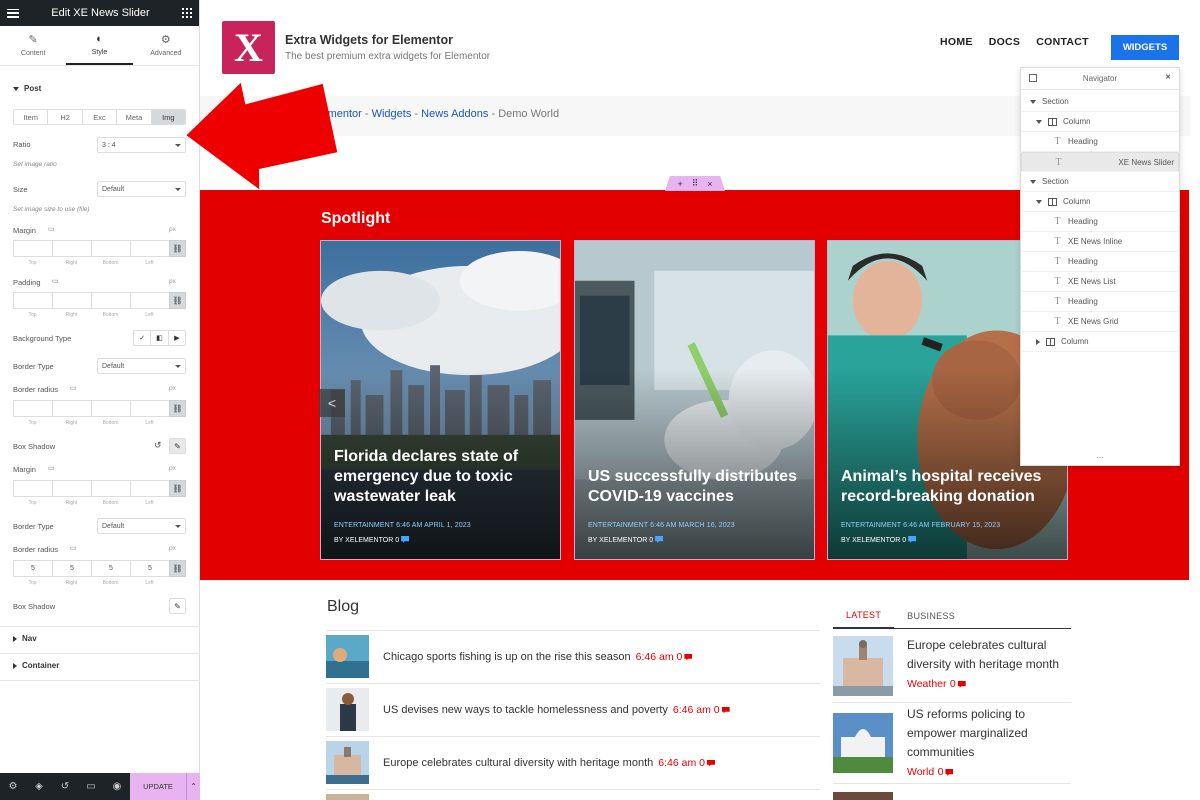  What do you see at coordinates (33, 45) in the screenshot?
I see `tab-content: ✎ Content` at bounding box center [33, 45].